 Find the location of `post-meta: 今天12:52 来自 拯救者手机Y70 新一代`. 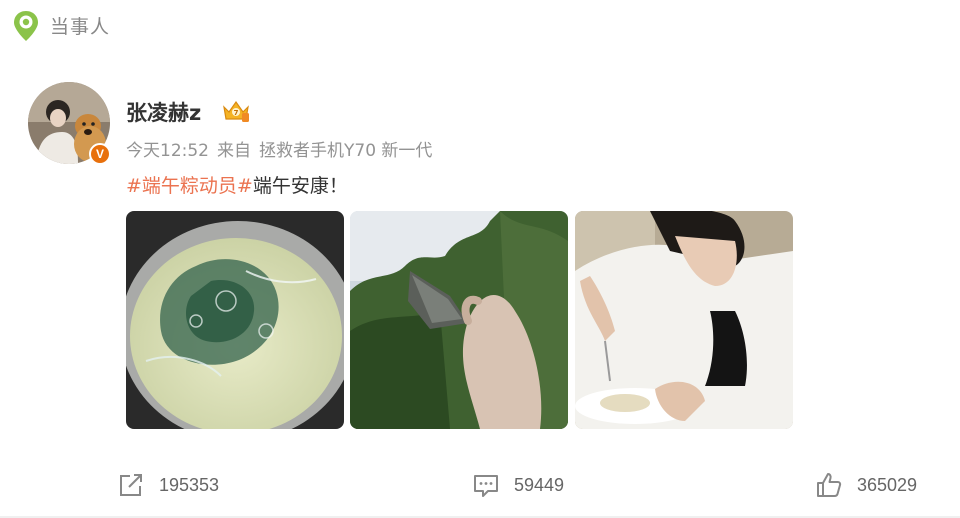

post-meta: 今天12:52 来自 拯救者手机Y70 新一代 is located at coordinates (283, 148).